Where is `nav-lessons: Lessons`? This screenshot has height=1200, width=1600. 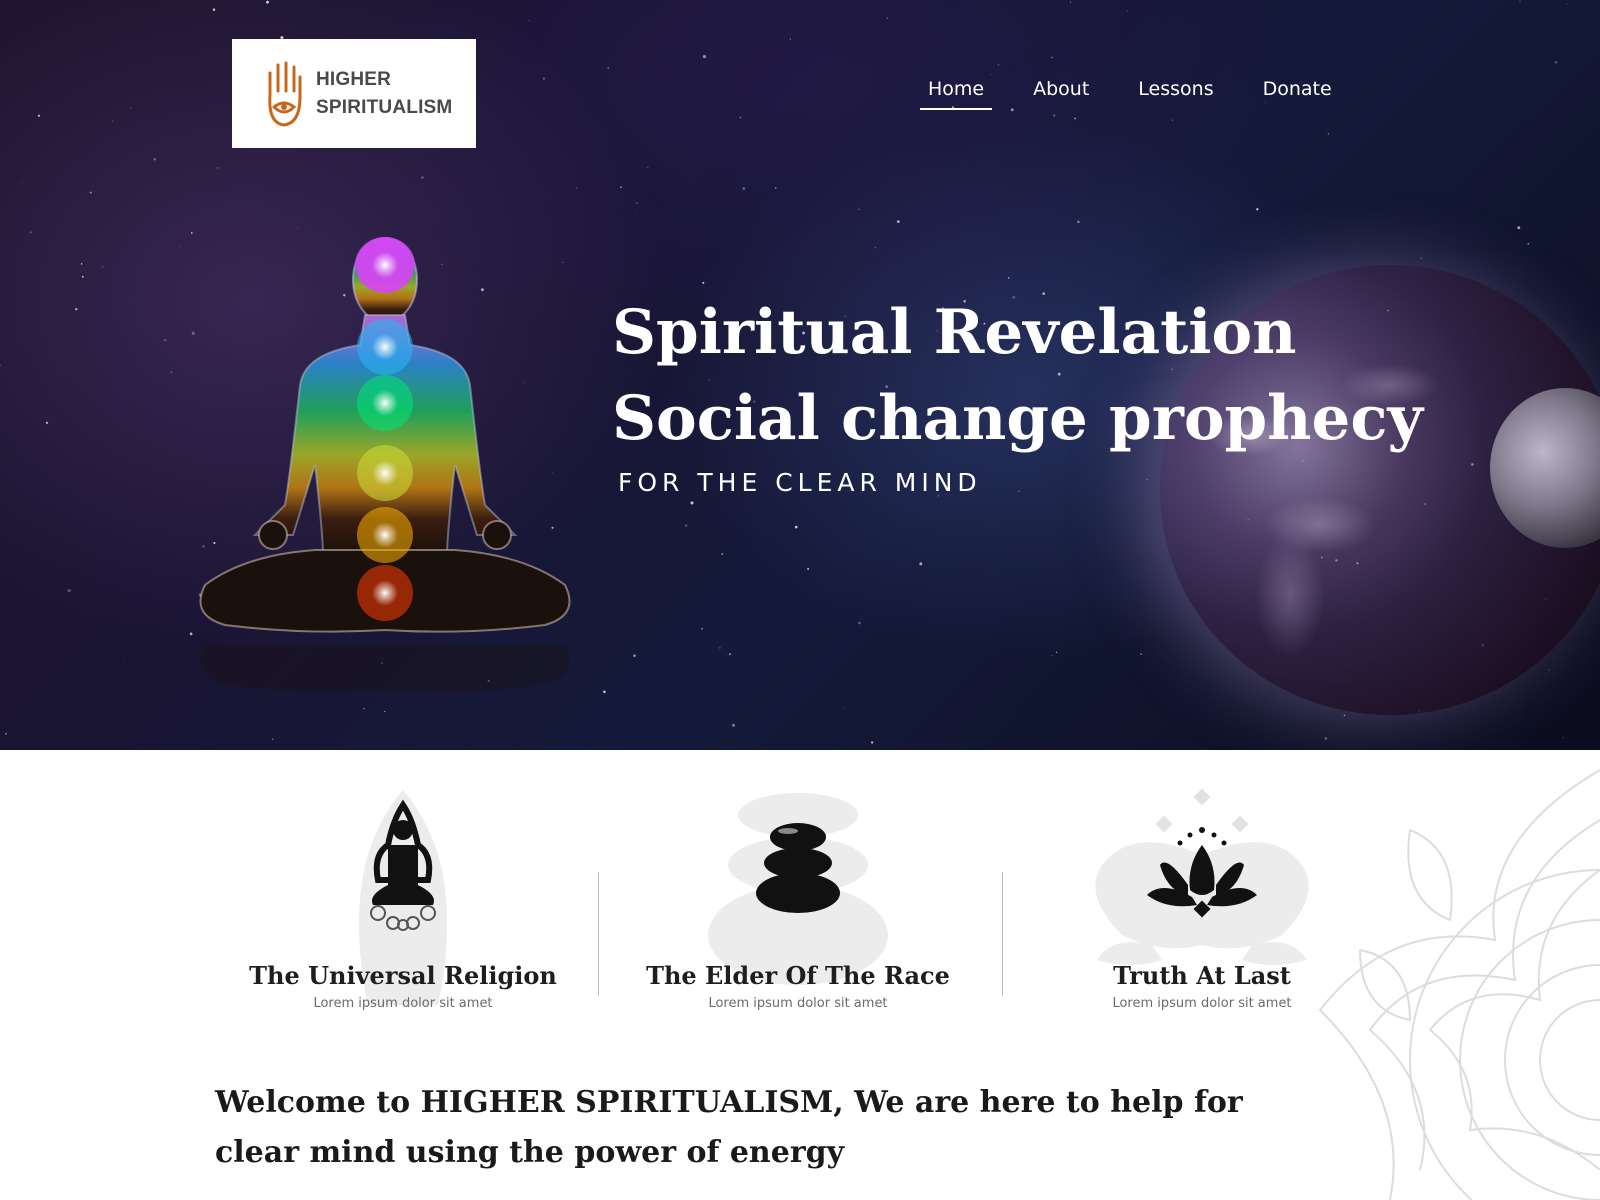
nav-lessons: Lessons is located at coordinates (1175, 92).